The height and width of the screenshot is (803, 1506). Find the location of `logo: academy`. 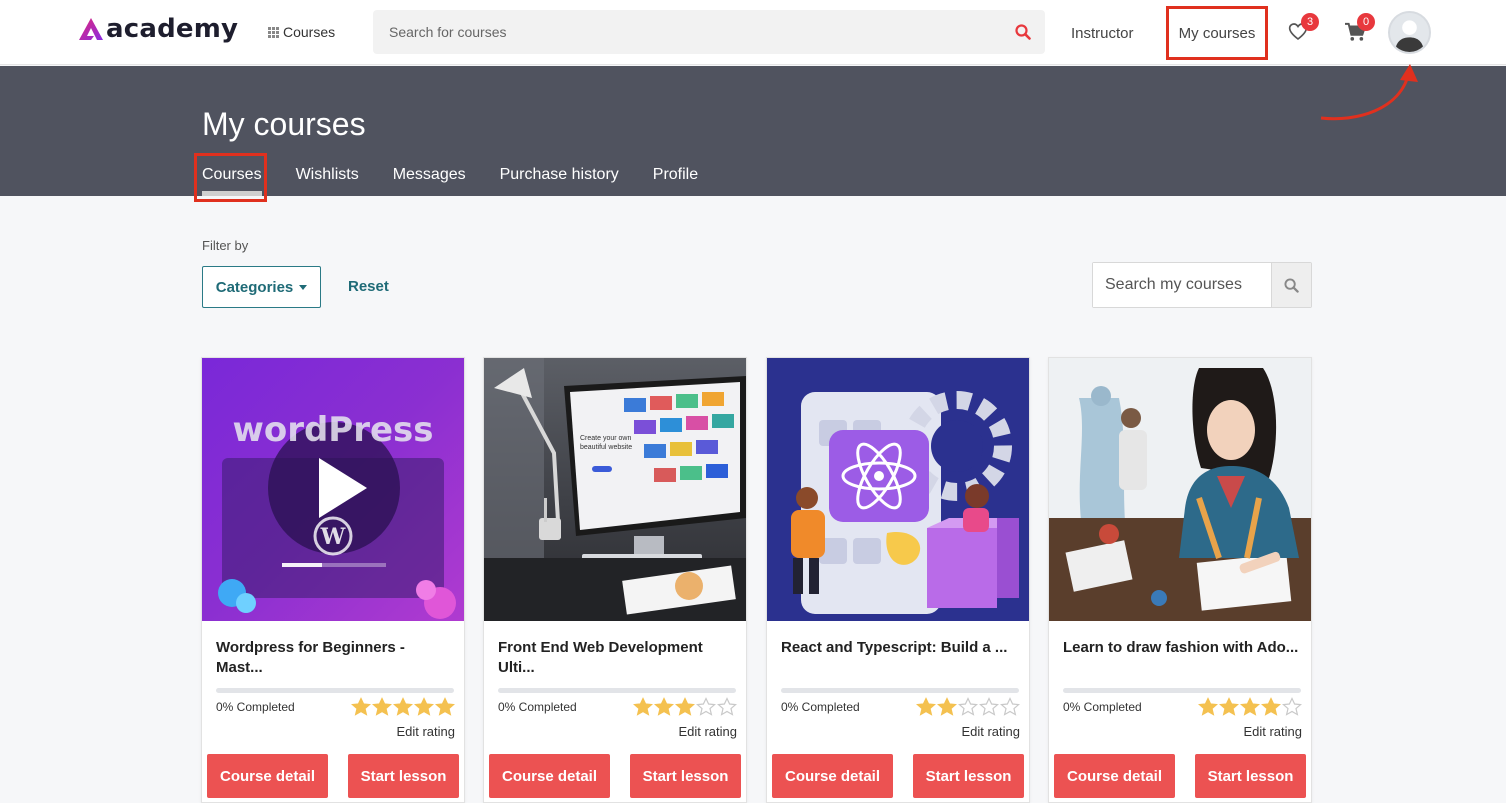

logo: academy is located at coordinates (158, 29).